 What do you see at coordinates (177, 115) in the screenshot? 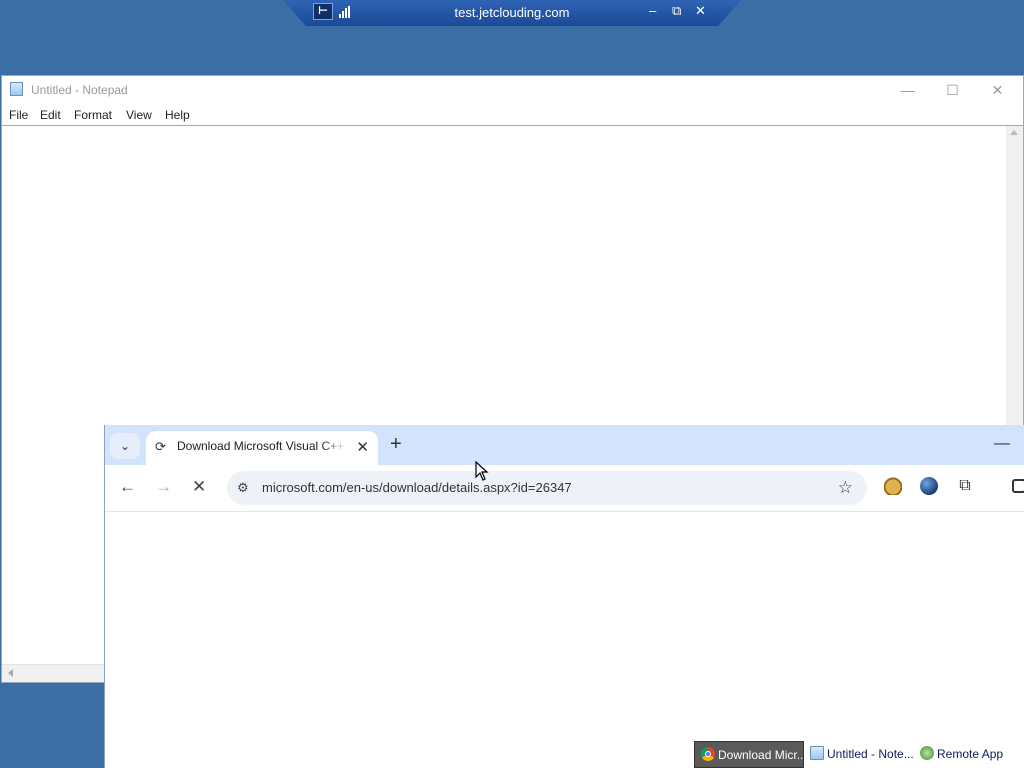
I see `menu-help: Help` at bounding box center [177, 115].